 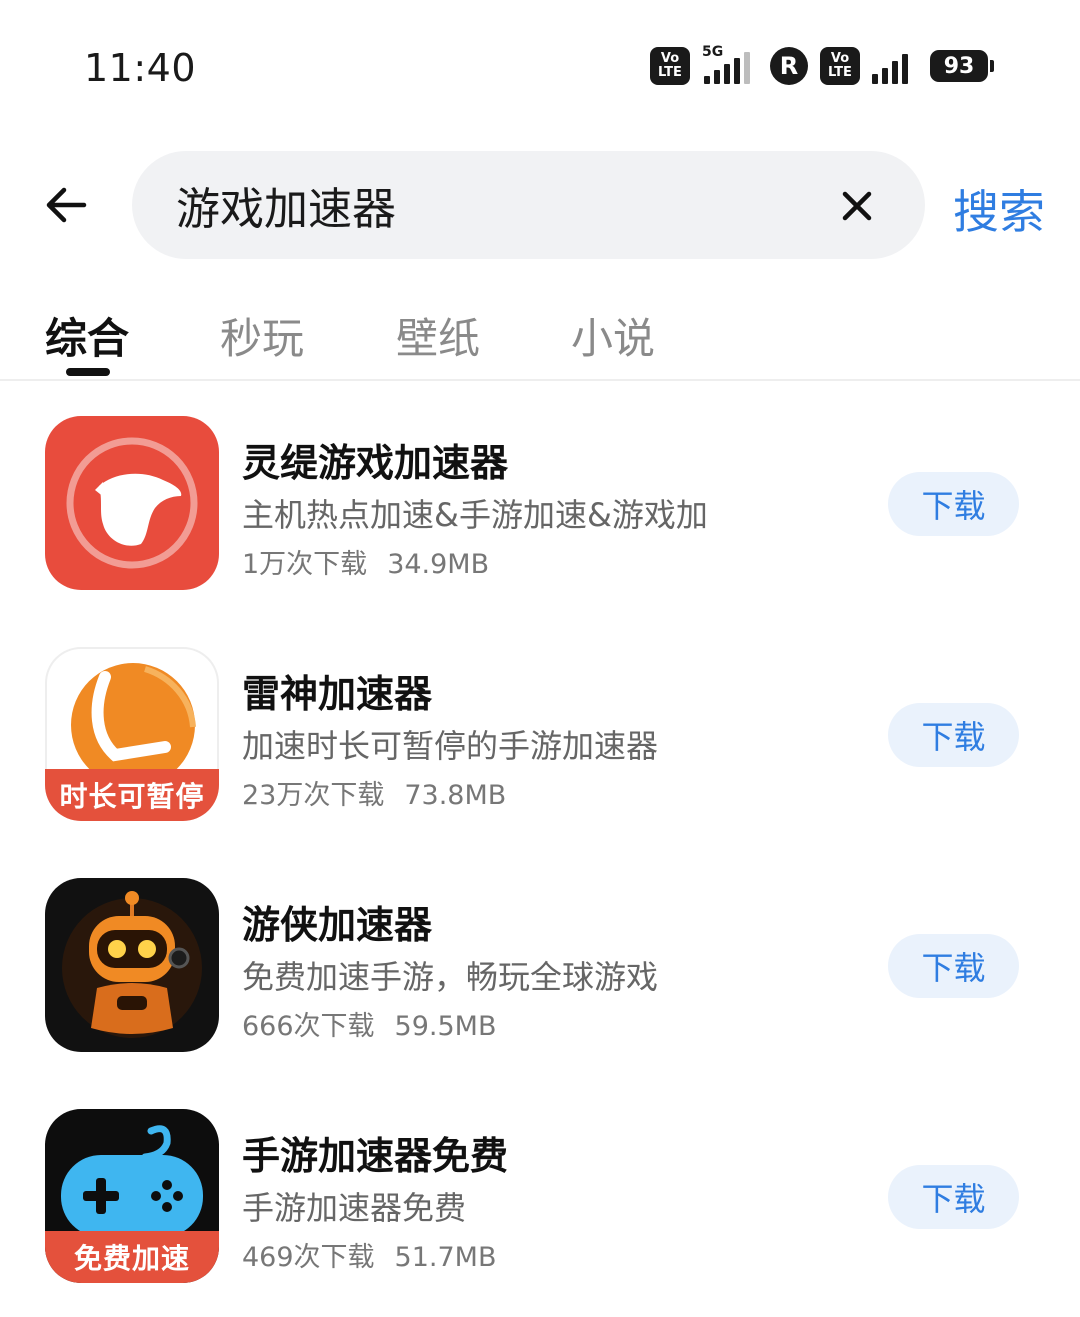 I want to click on app-list-item: 游侠加速器 免费加速手游，畅玩全球游戏 666次下载 59.5MB 下载, so click(x=540, y=966).